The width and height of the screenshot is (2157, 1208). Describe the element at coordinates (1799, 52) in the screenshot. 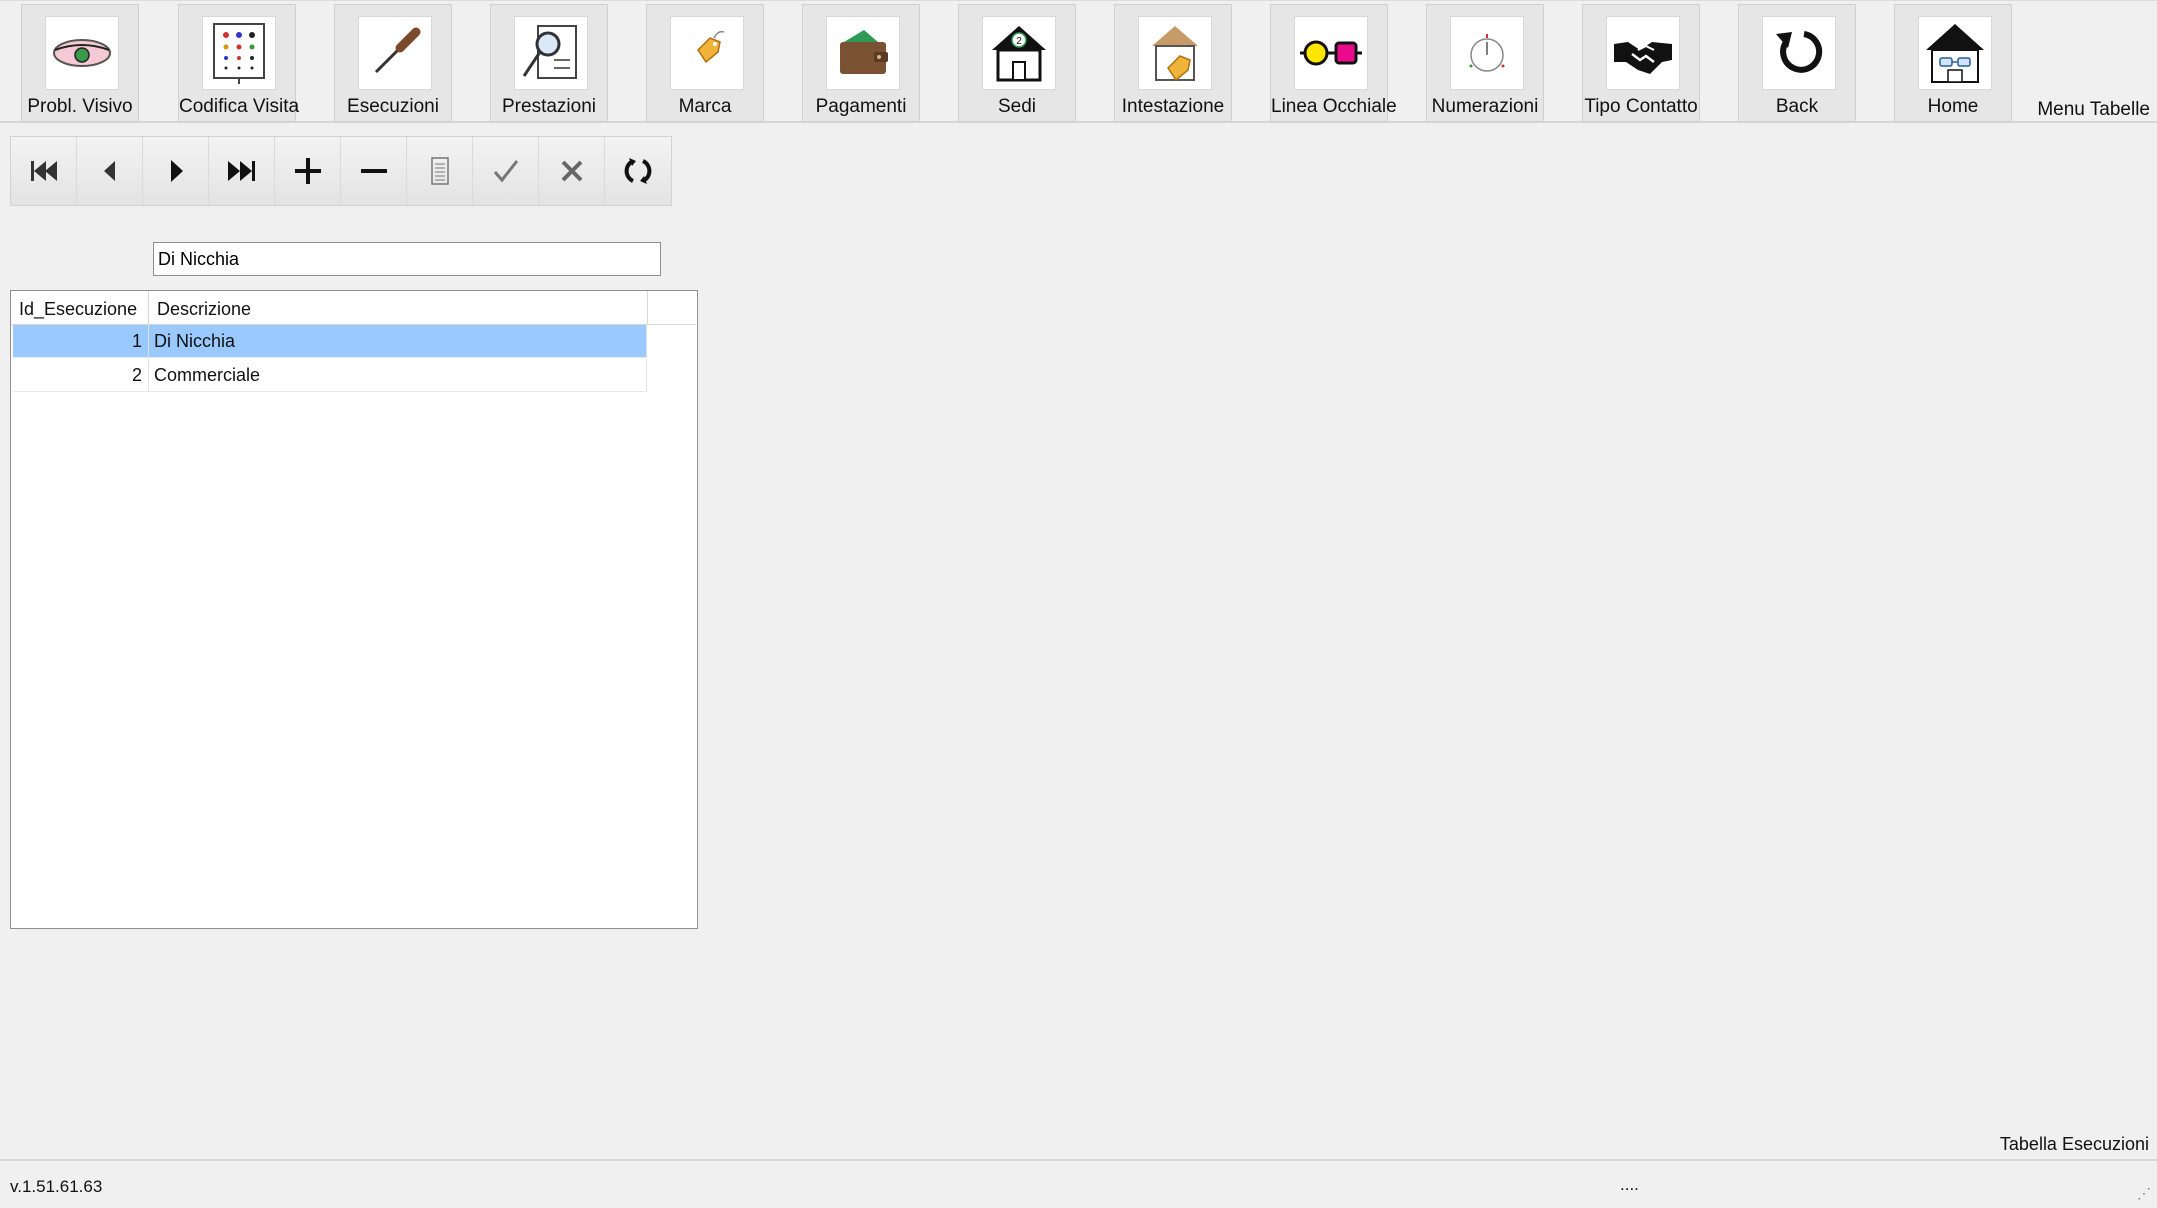

I see `back-arrow-icon` at that location.